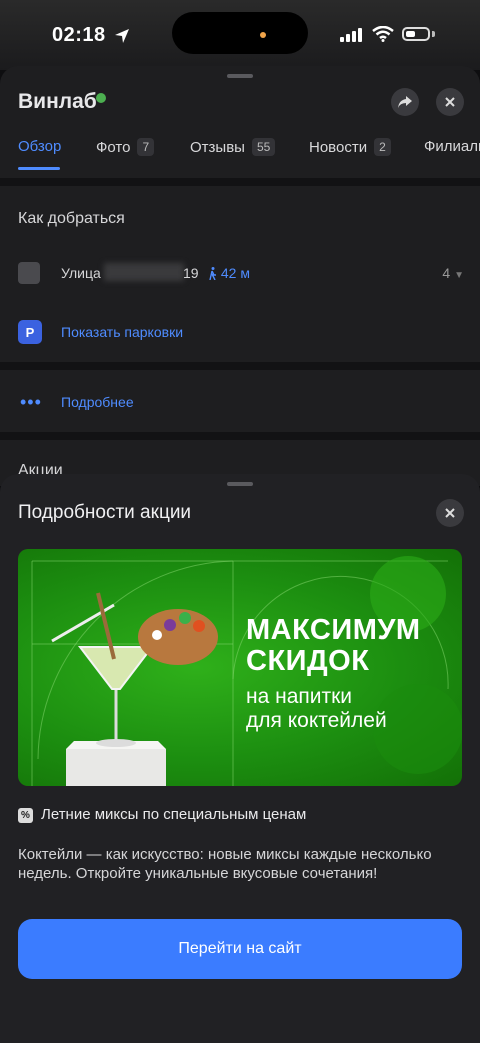 The image size is (480, 1043). Describe the element at coordinates (79, 35) in the screenshot. I see `status-time: 02:18` at that location.